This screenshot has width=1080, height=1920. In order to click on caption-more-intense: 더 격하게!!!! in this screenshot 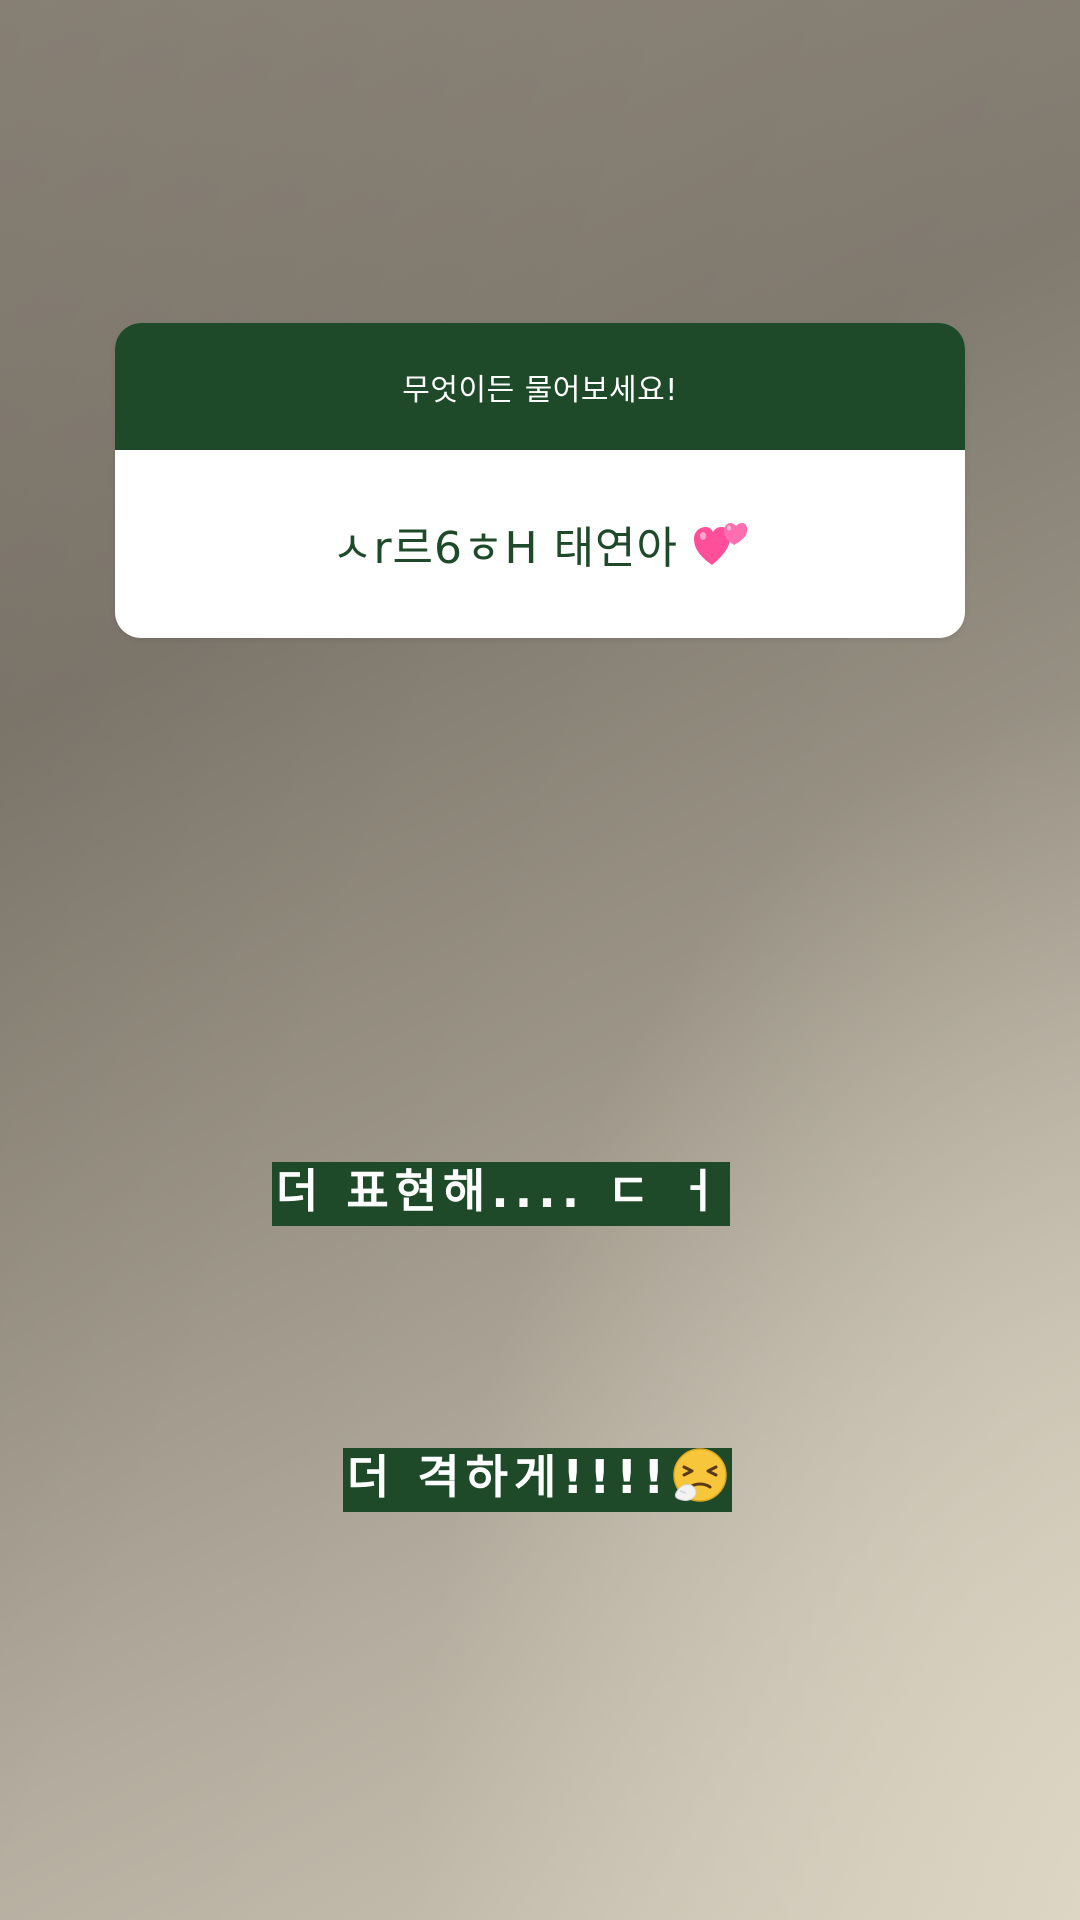, I will do `click(538, 1479)`.